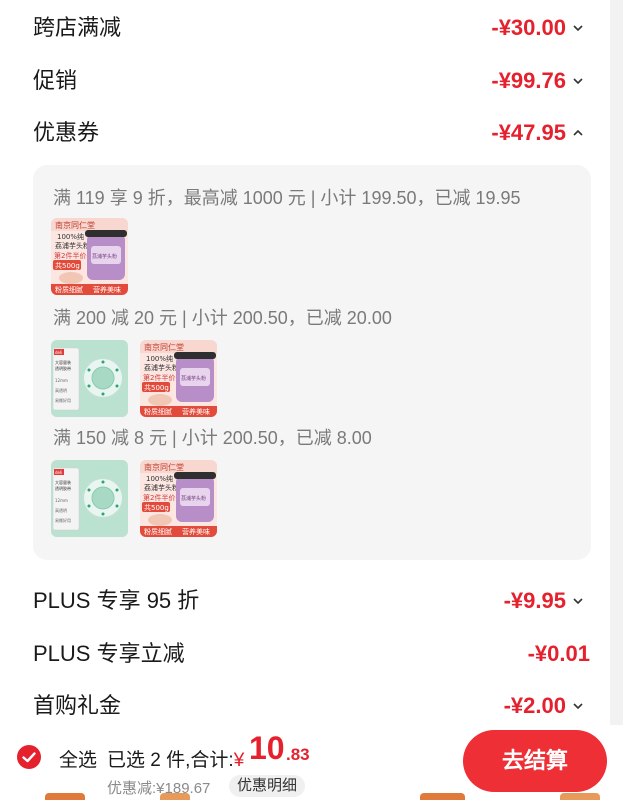  I want to click on row-amount: -¥47.95, so click(528, 132).